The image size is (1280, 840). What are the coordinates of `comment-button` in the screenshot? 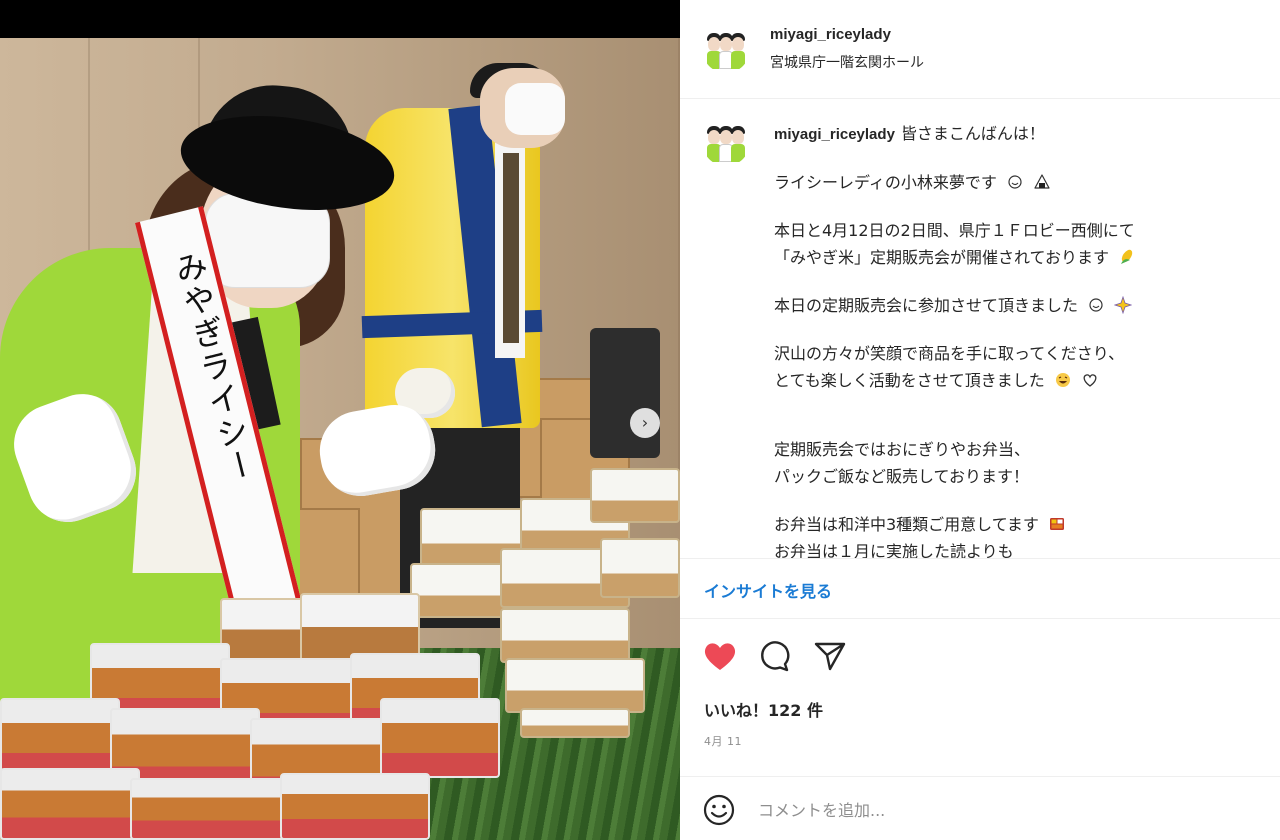 It's located at (774, 656).